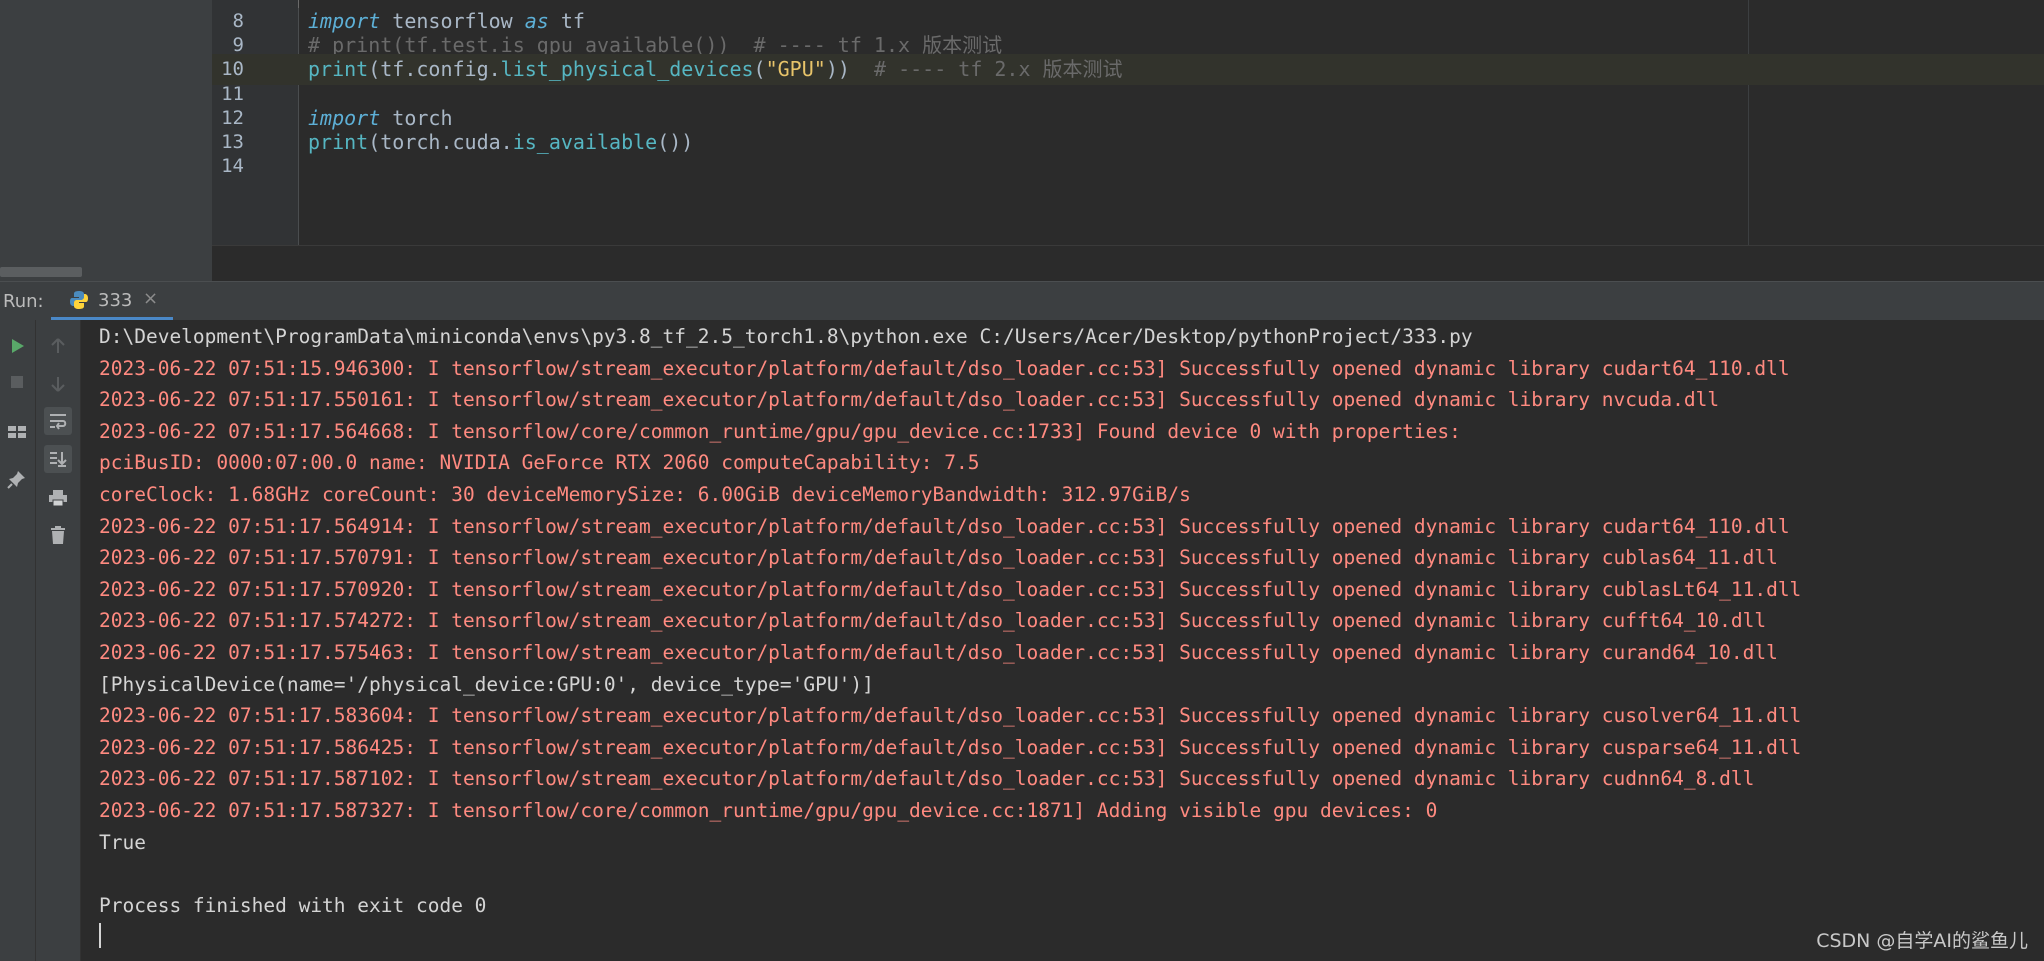  What do you see at coordinates (627, 69) in the screenshot?
I see `code-token: list_physical_devices` at bounding box center [627, 69].